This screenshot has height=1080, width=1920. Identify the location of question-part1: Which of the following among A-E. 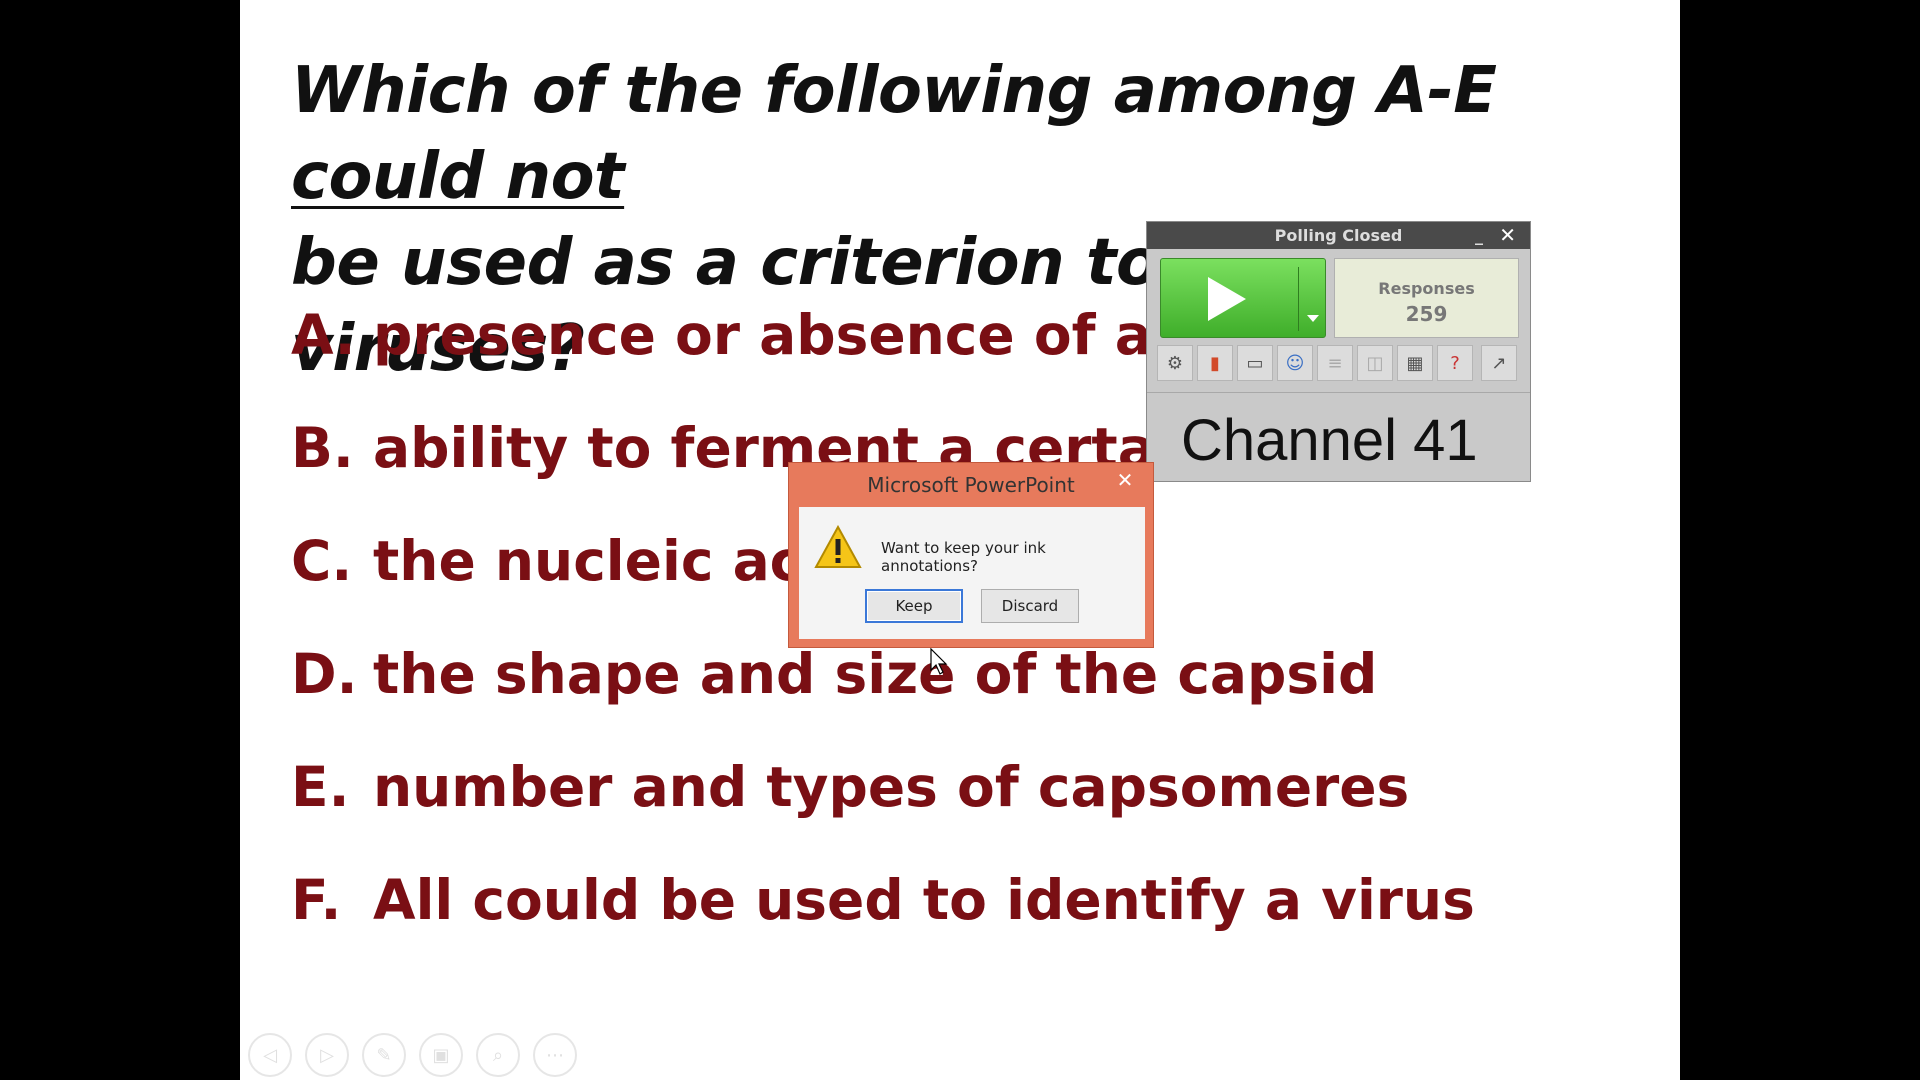
(894, 91).